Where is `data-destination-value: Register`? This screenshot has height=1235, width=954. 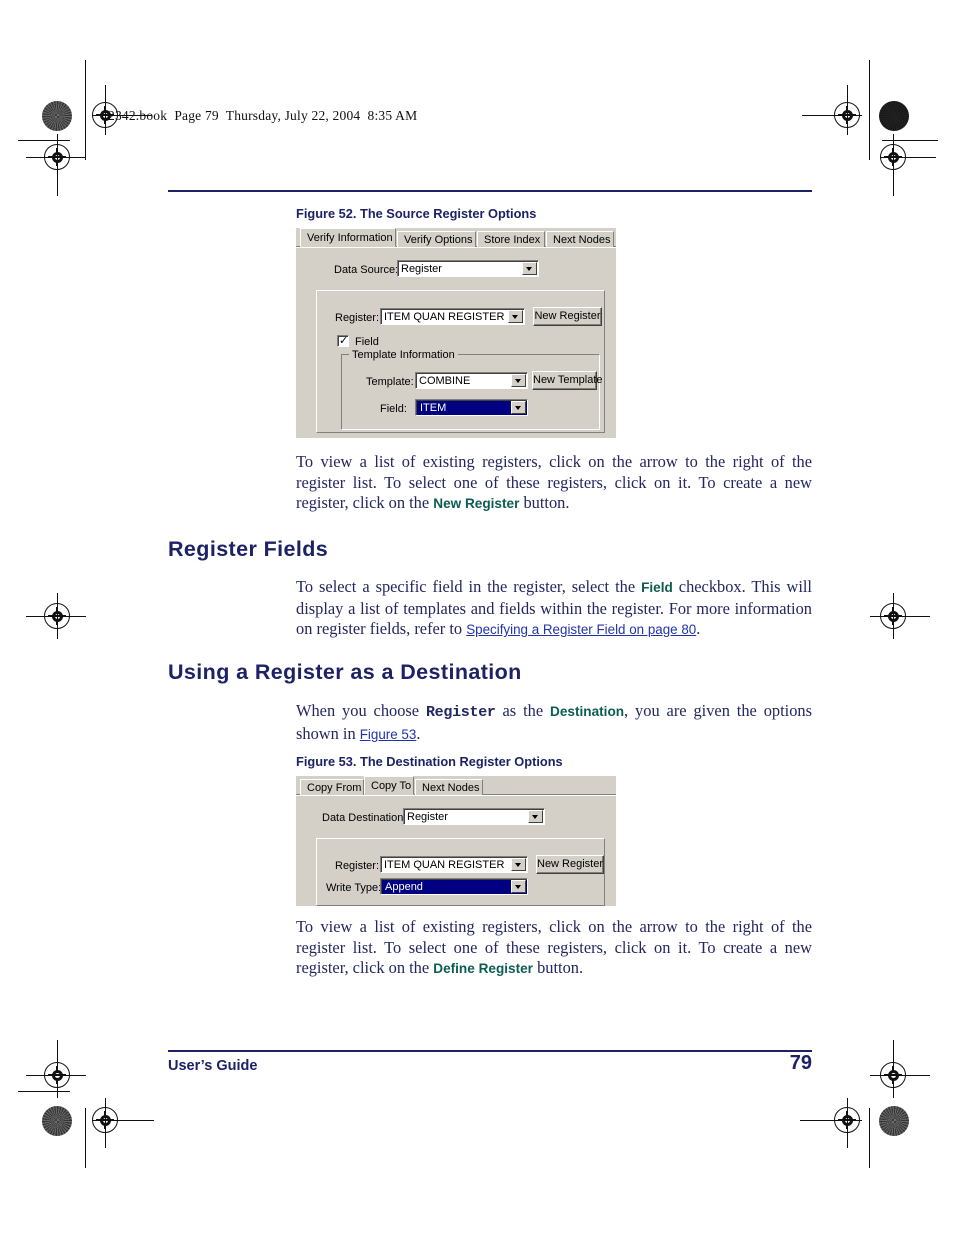
data-destination-value: Register is located at coordinates (427, 817).